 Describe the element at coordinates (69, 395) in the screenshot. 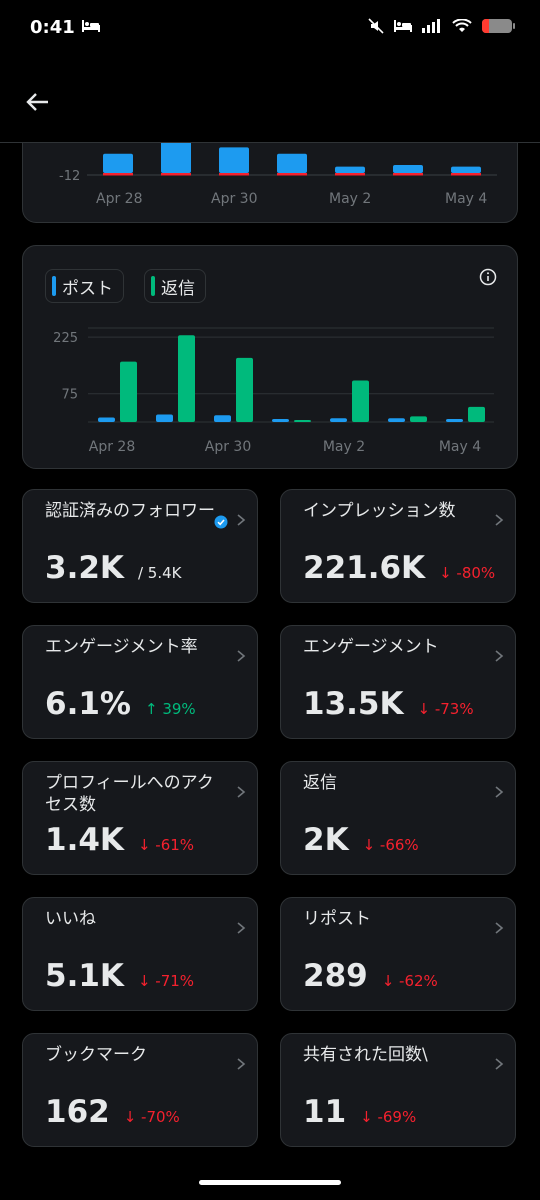

I see `y-tick-label: 75` at that location.